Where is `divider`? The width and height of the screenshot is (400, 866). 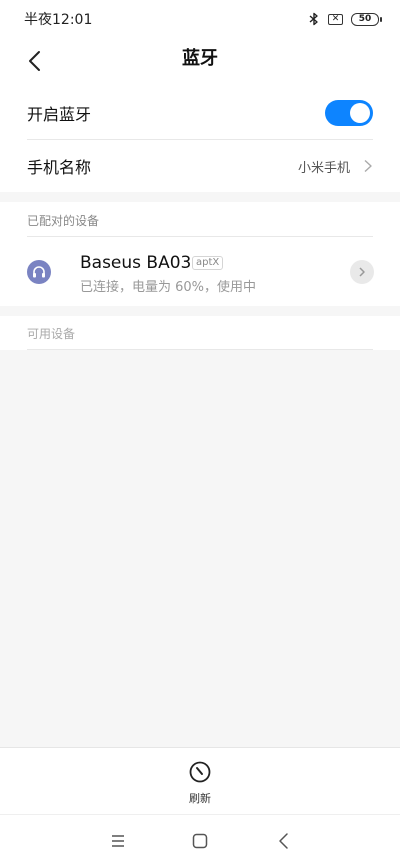
divider is located at coordinates (200, 349).